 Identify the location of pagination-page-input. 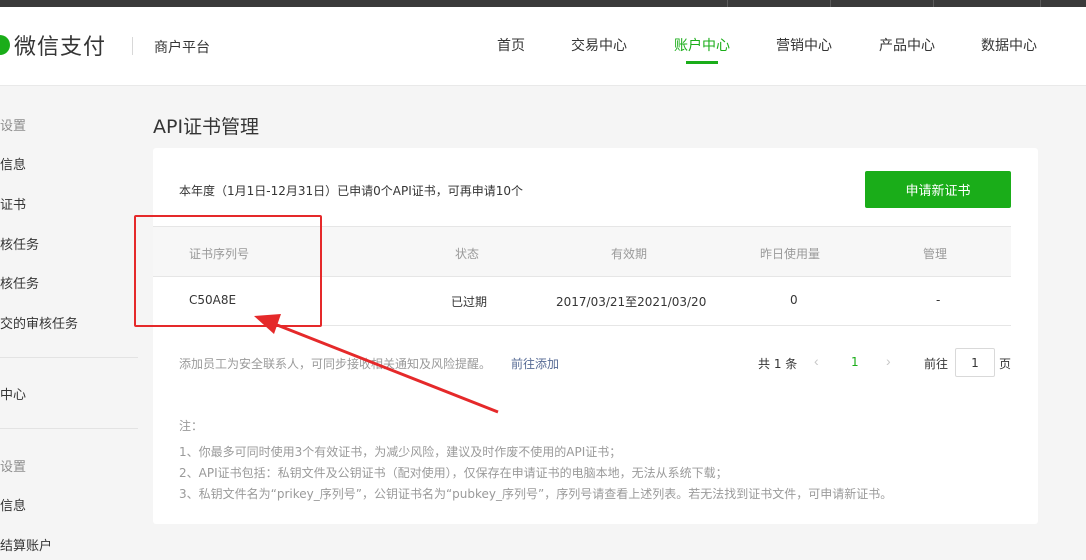
(975, 362).